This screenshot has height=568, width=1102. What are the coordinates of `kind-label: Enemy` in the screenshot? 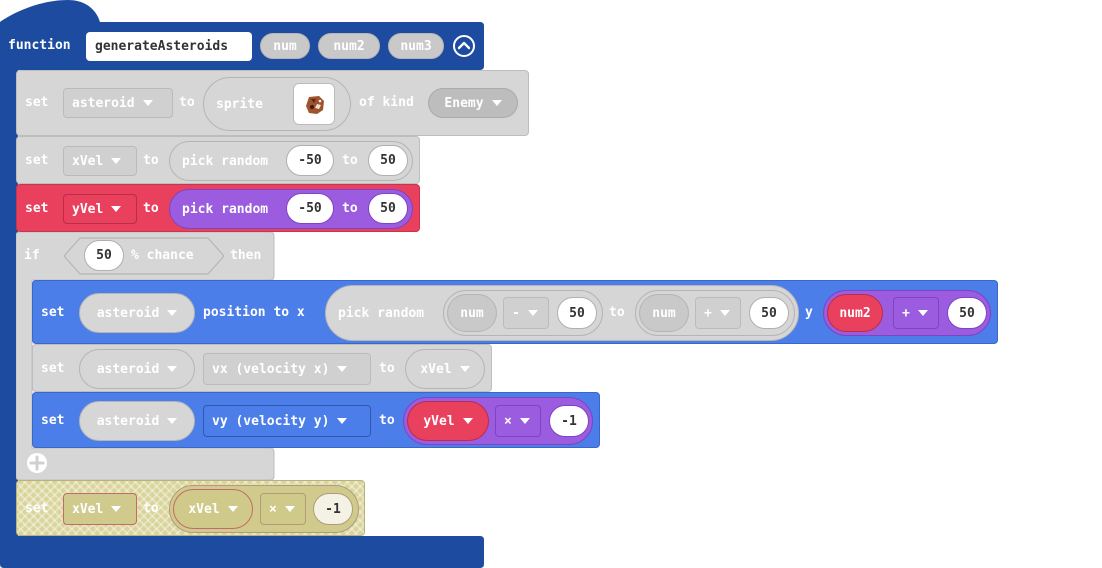 It's located at (464, 103).